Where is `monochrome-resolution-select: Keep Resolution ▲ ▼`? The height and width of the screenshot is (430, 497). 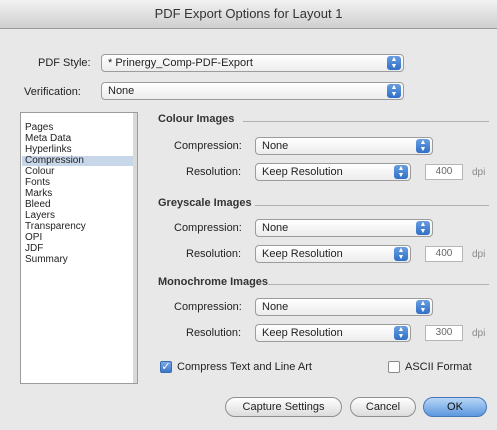 monochrome-resolution-select: Keep Resolution ▲ ▼ is located at coordinates (333, 333).